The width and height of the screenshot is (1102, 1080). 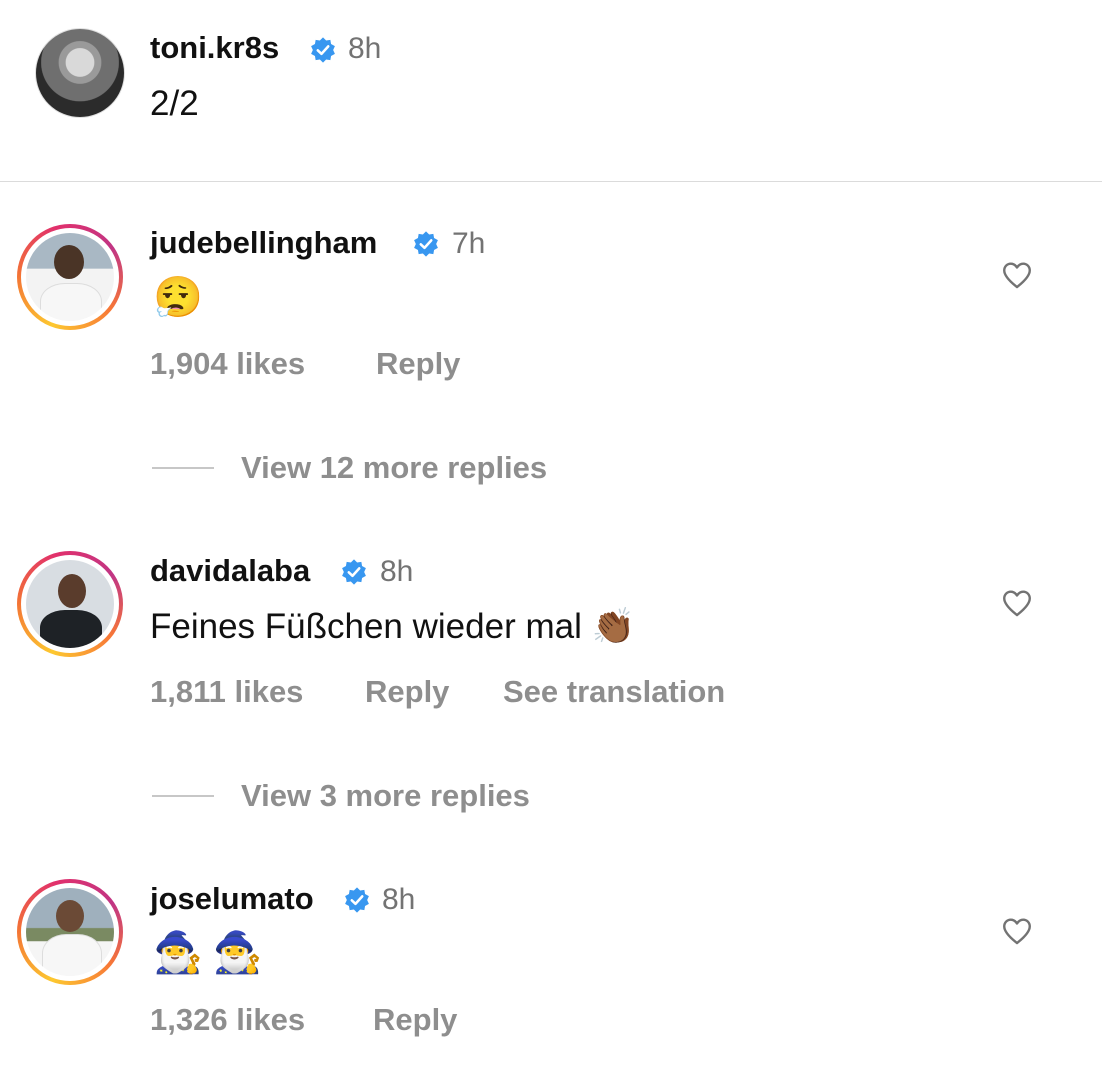 I want to click on caption-time: 8h, so click(x=365, y=48).